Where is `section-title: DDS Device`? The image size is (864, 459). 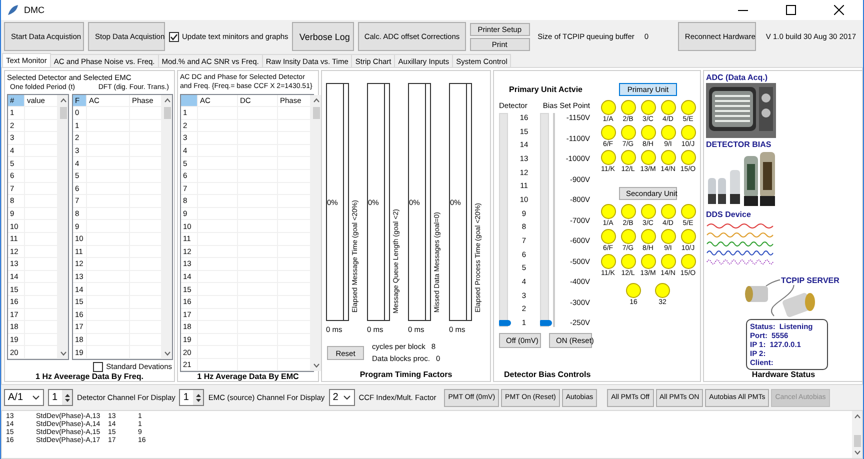 section-title: DDS Device is located at coordinates (729, 214).